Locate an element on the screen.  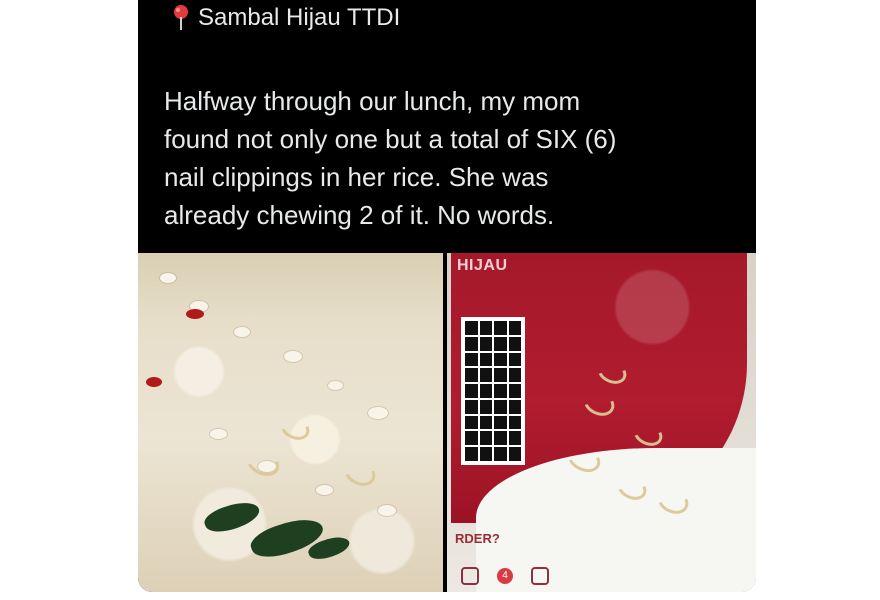
location-row: Sambal Hijau TTDI is located at coordinates (286, 18).